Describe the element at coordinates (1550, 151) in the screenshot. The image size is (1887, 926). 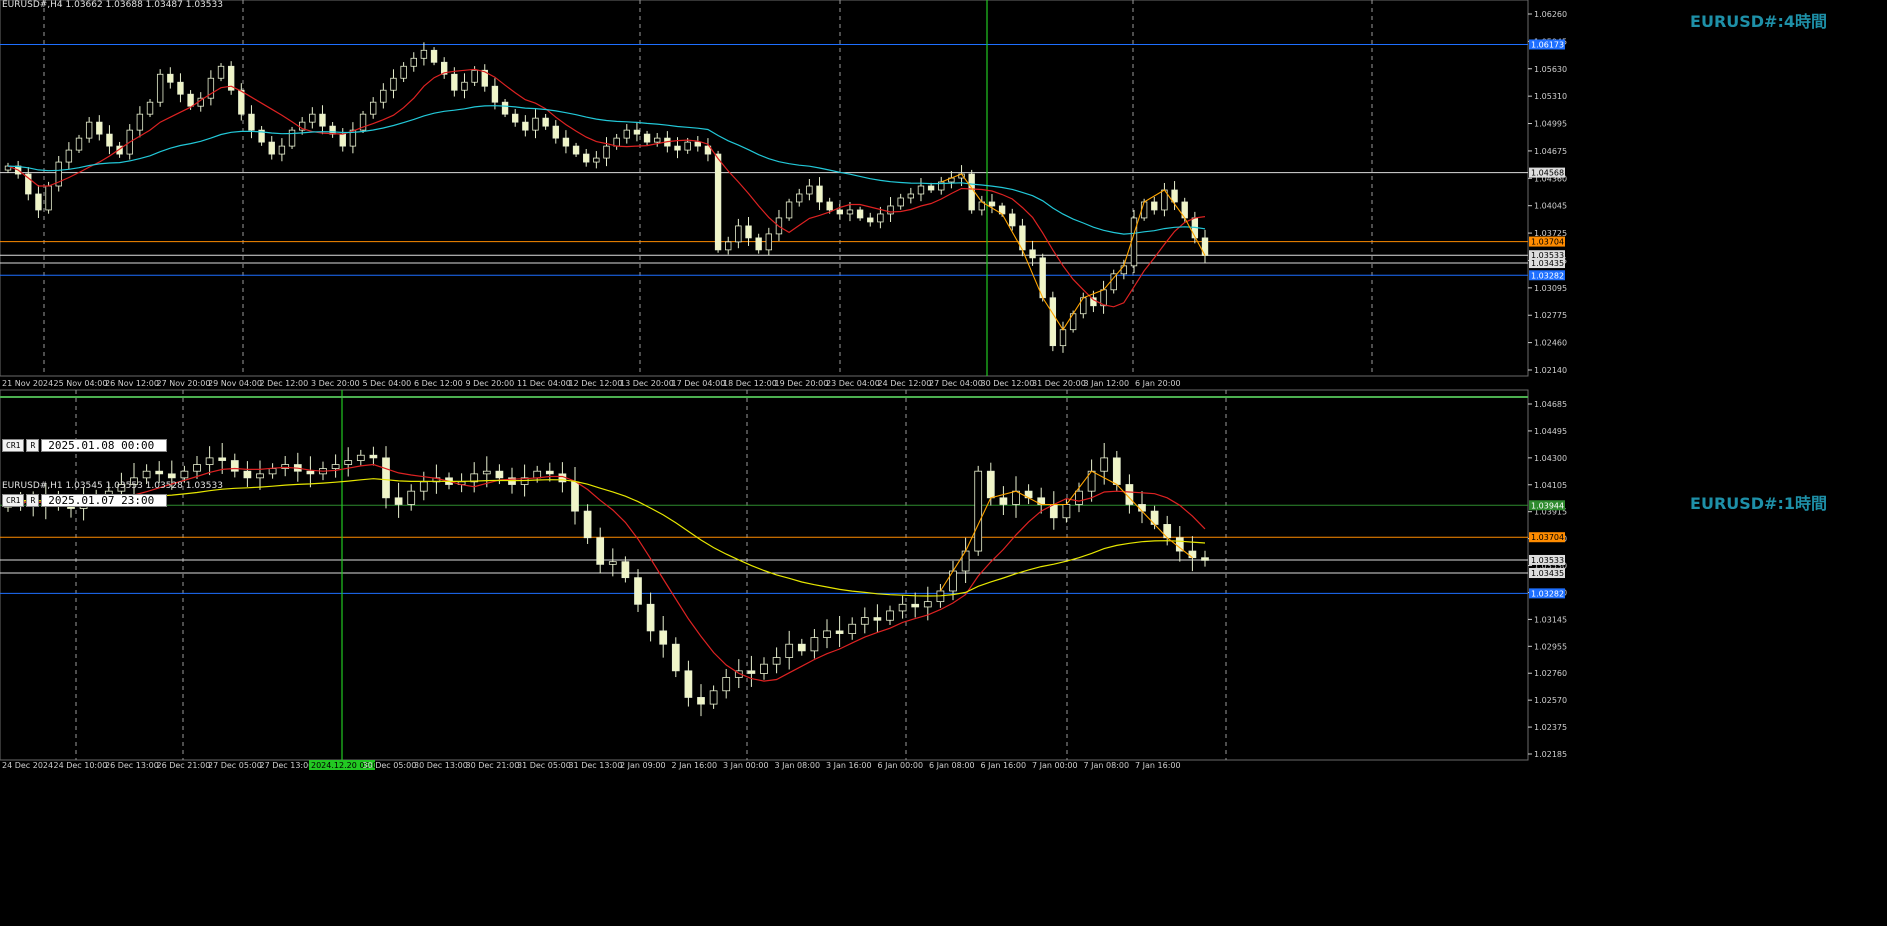
I see `panel-0-y-tick-label-5: 1.04675` at that location.